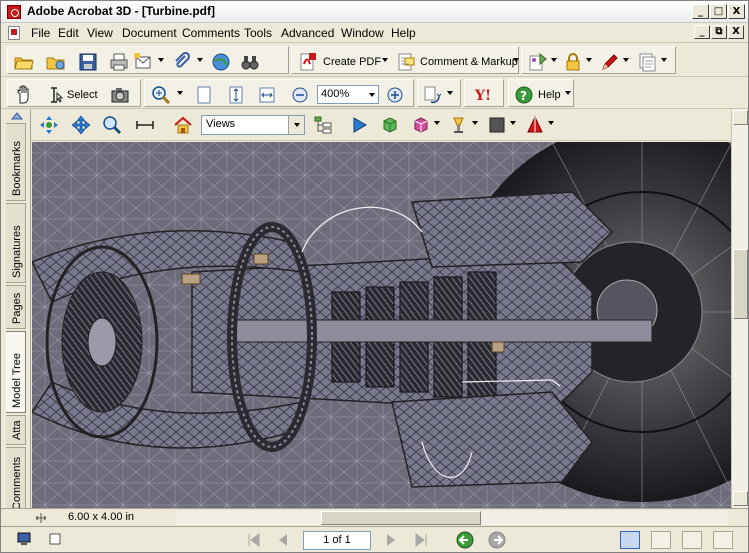 Image resolution: width=749 pixels, height=553 pixels. I want to click on attach-dropdown-arrow, so click(200, 60).